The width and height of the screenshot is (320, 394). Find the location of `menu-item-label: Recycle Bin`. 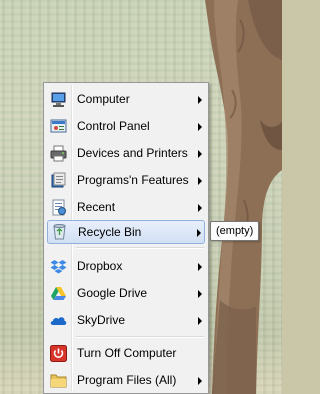

menu-item-label: Recycle Bin is located at coordinates (110, 232).